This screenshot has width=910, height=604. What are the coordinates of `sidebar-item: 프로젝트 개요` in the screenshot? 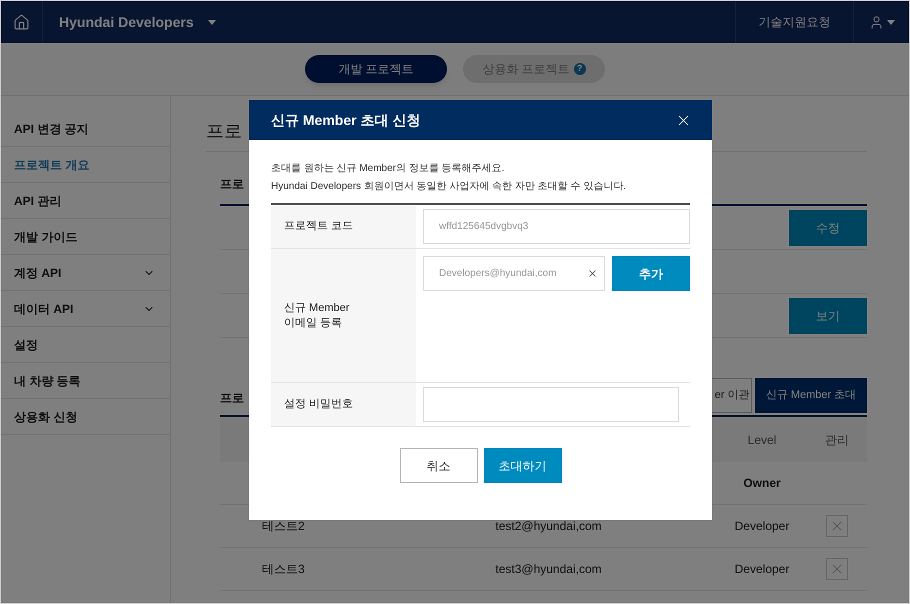 It's located at (85, 165).